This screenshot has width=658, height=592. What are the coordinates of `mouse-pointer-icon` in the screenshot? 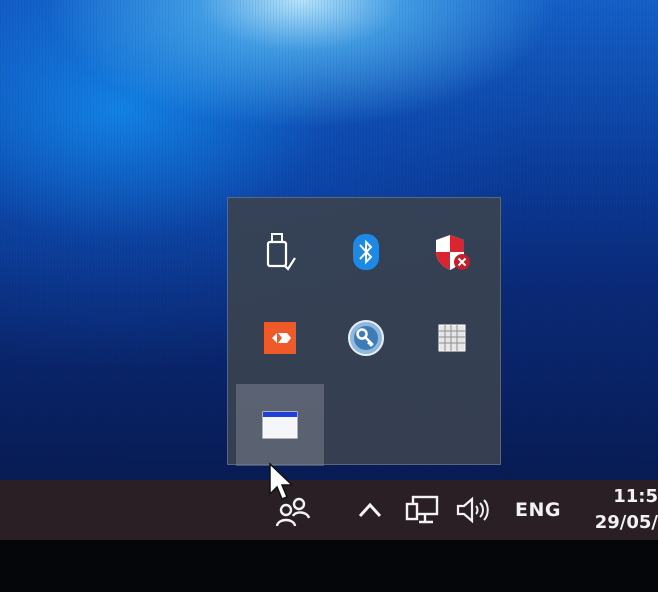 It's located at (283, 484).